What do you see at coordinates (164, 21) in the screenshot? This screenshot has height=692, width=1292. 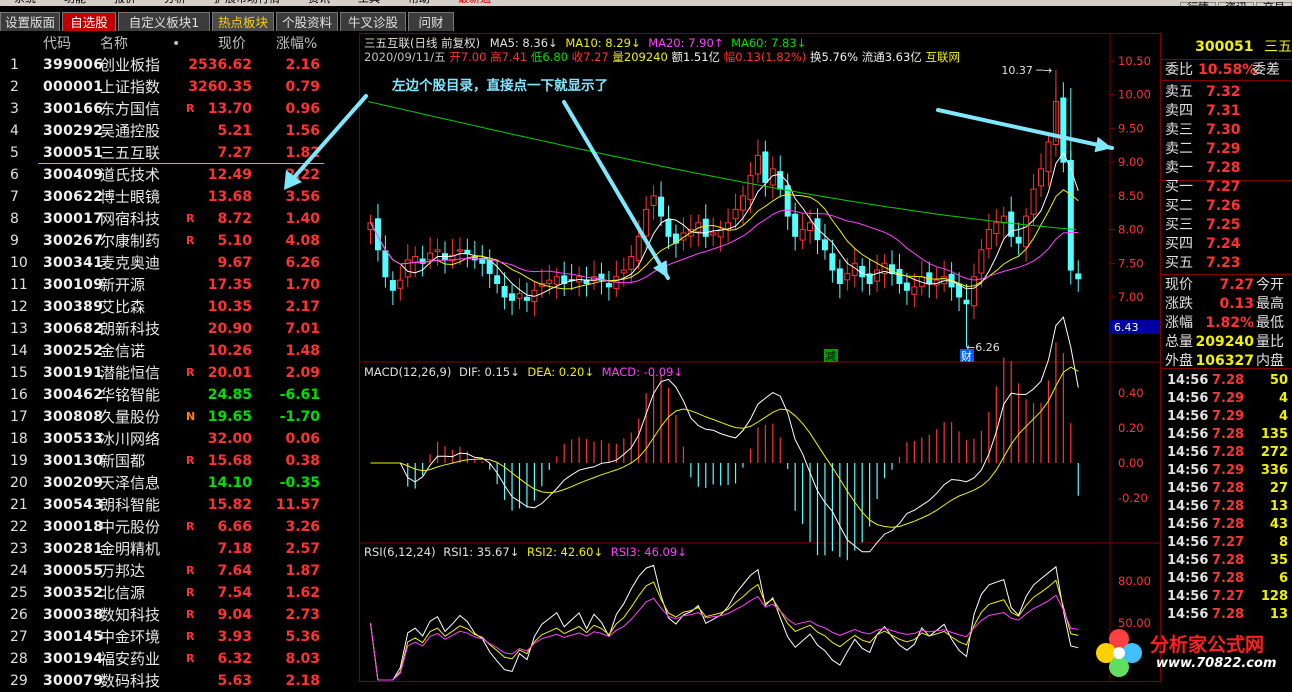 I see `tab-custom-sector: 自定义板块1` at bounding box center [164, 21].